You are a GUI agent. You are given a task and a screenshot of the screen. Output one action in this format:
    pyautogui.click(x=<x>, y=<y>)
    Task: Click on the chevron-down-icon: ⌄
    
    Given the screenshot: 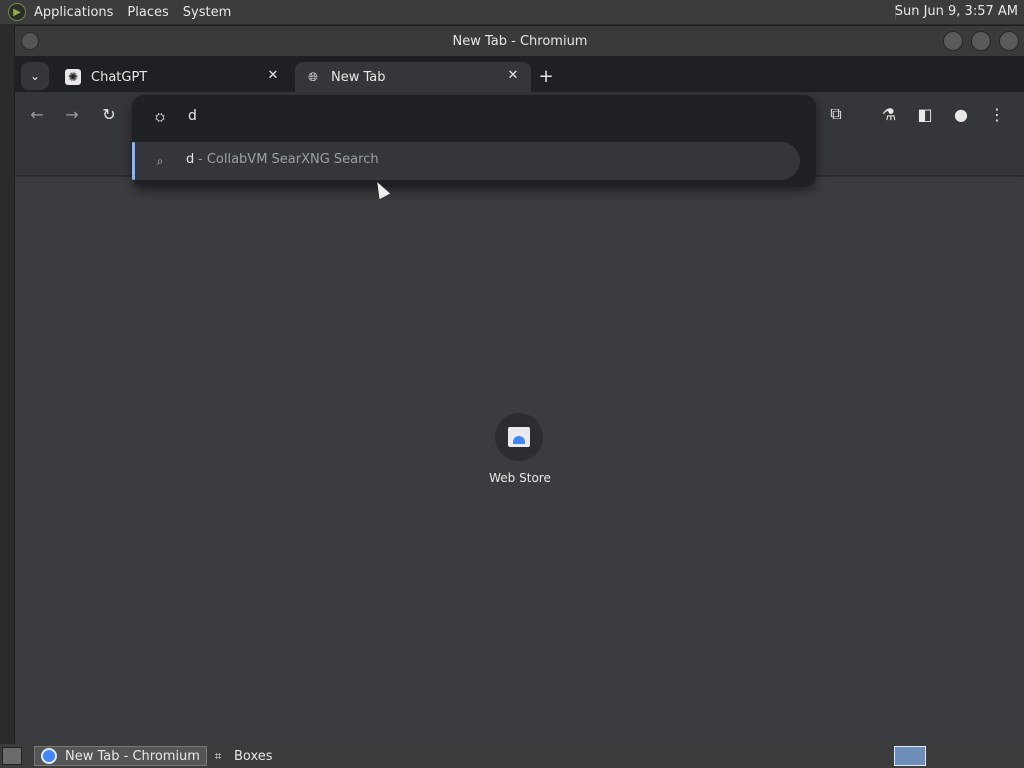 What is the action you would take?
    pyautogui.click(x=35, y=76)
    